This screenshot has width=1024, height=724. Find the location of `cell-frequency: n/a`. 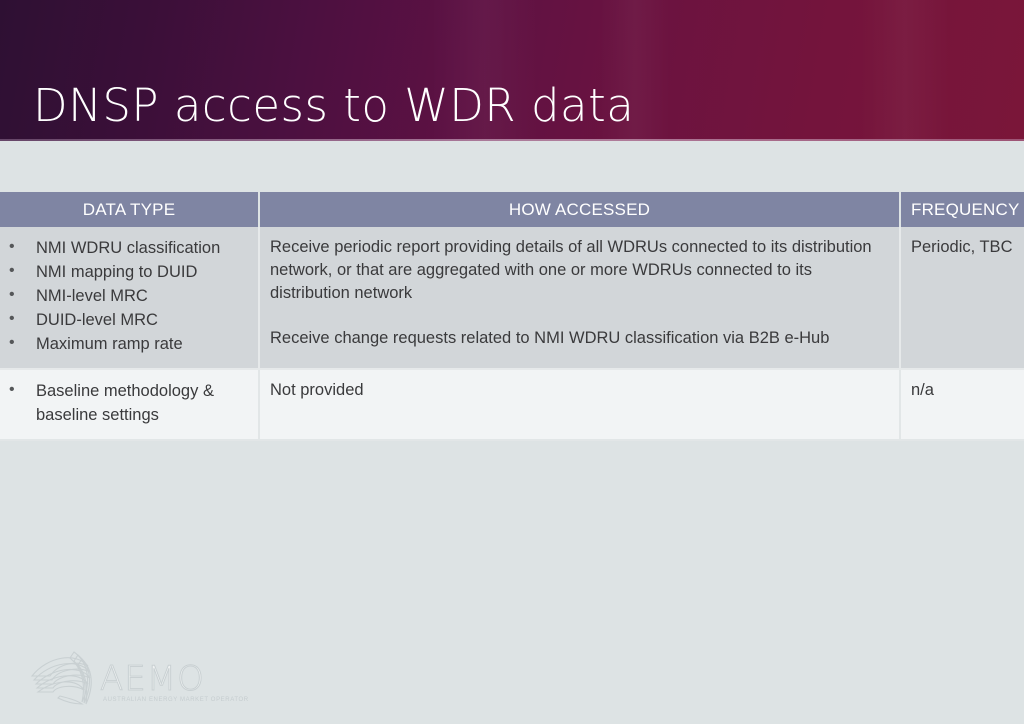

cell-frequency: n/a is located at coordinates (962, 405).